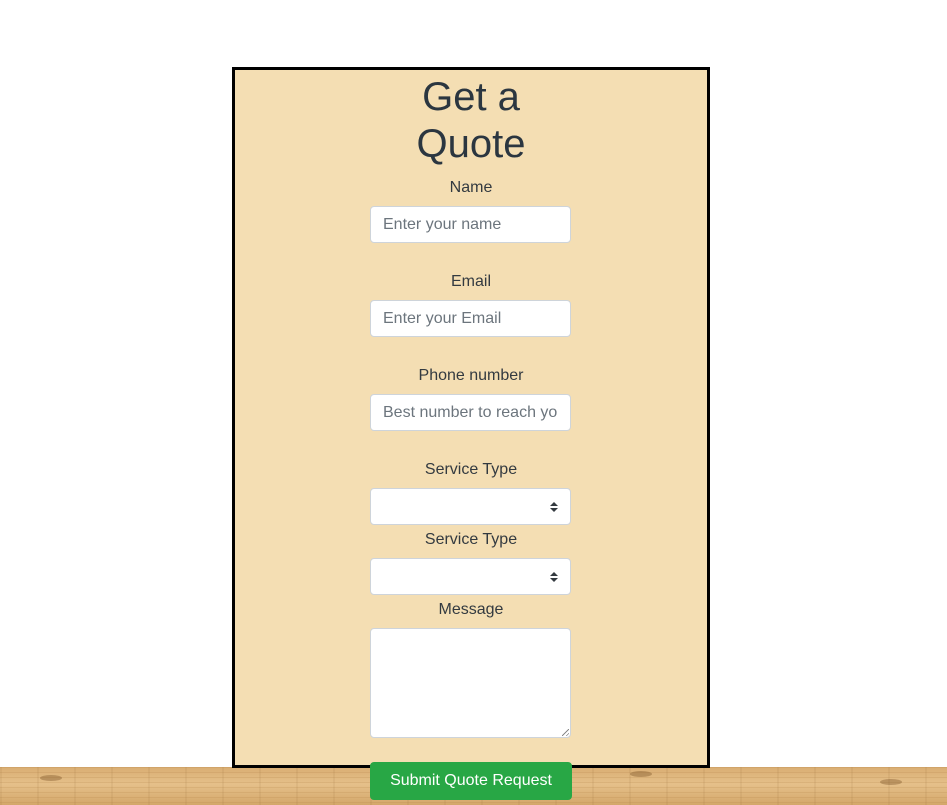  I want to click on form-title: Get a Quote, so click(471, 121).